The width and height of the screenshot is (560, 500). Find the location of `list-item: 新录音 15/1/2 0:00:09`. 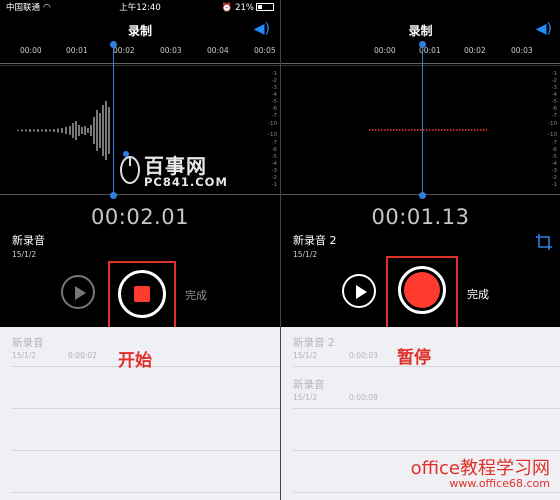

list-item: 新录音 15/1/2 0:00:09 is located at coordinates (426, 389).